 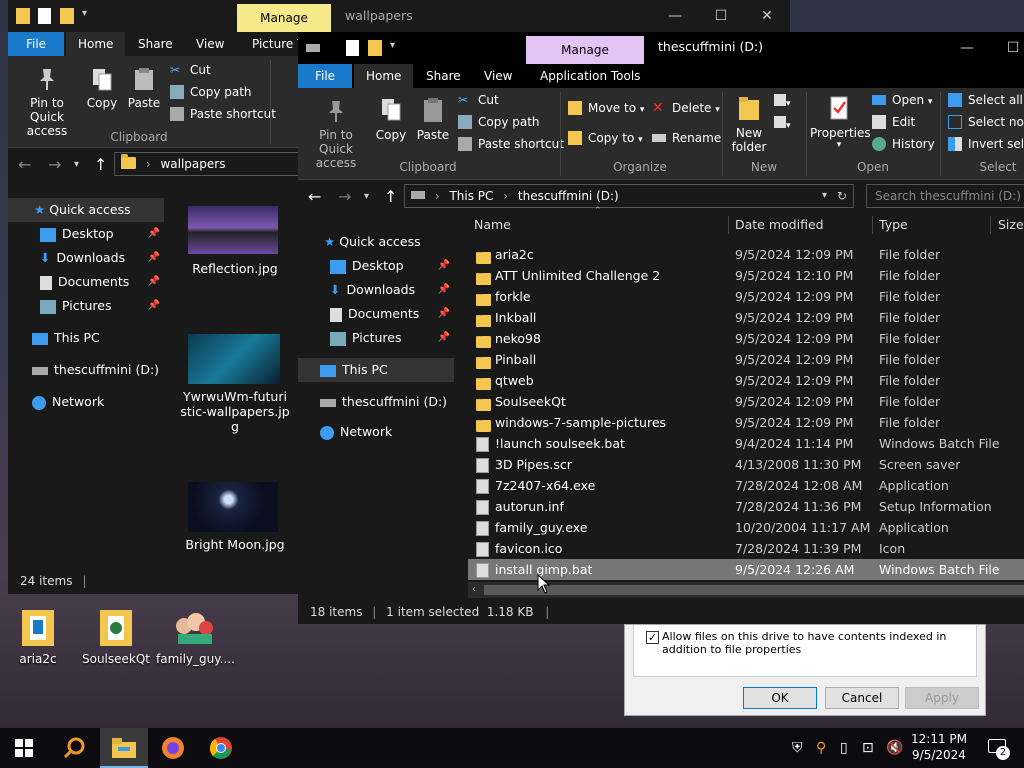 What do you see at coordinates (605, 138) in the screenshot?
I see `copy-to-button: Copy to ▾` at bounding box center [605, 138].